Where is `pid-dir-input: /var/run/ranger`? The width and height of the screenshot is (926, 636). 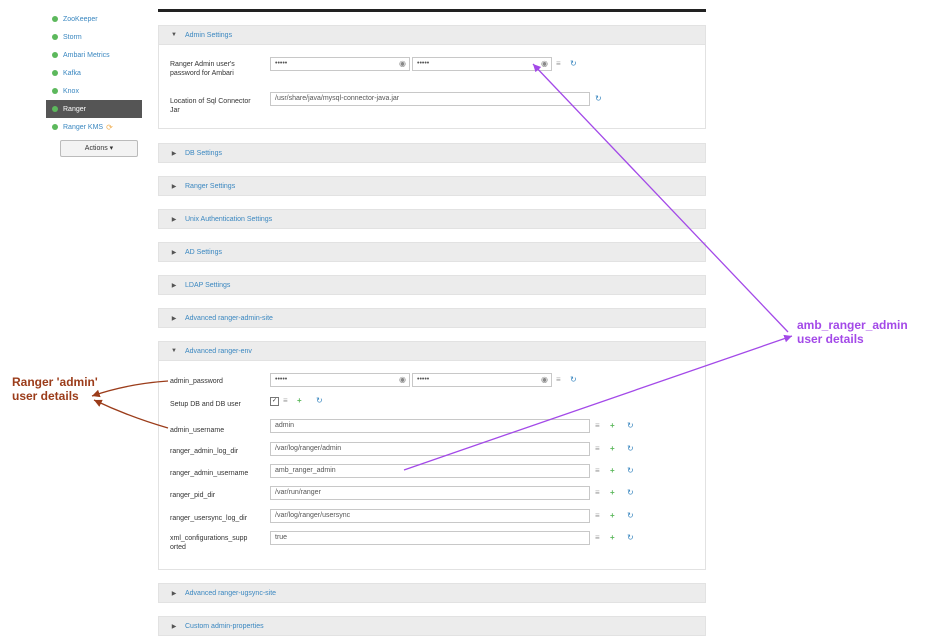 pid-dir-input: /var/run/ranger is located at coordinates (430, 493).